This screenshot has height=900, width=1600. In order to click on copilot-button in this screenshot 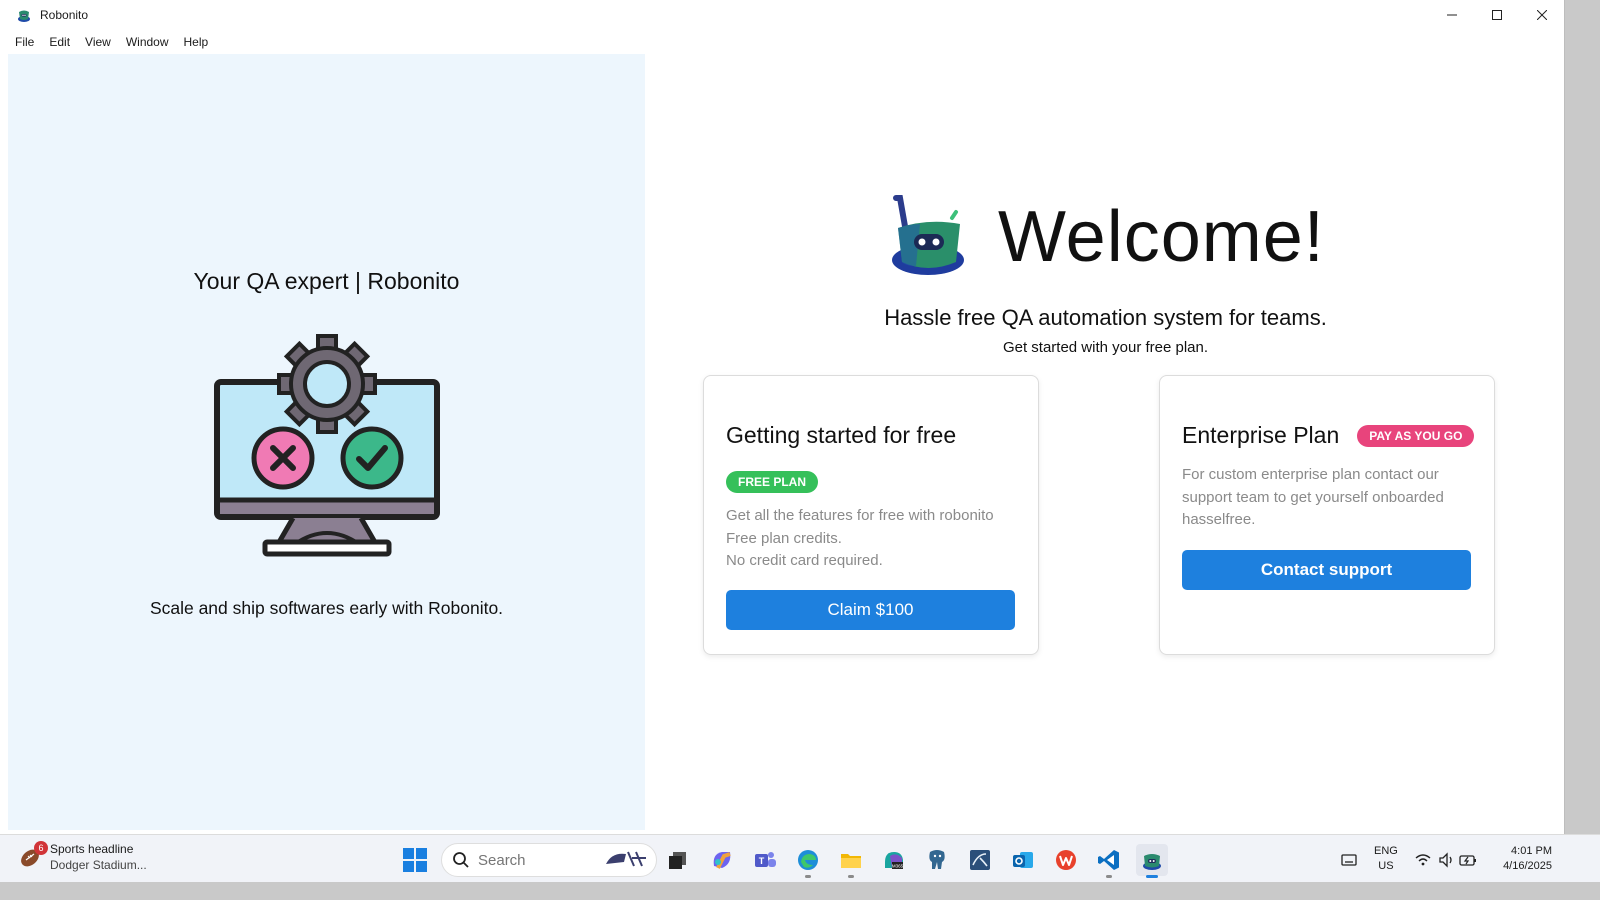, I will do `click(722, 860)`.